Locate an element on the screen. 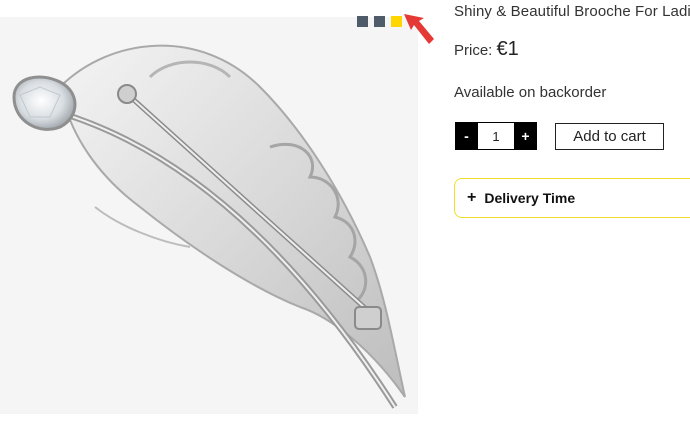  quantity-stepper: - + is located at coordinates (496, 136).